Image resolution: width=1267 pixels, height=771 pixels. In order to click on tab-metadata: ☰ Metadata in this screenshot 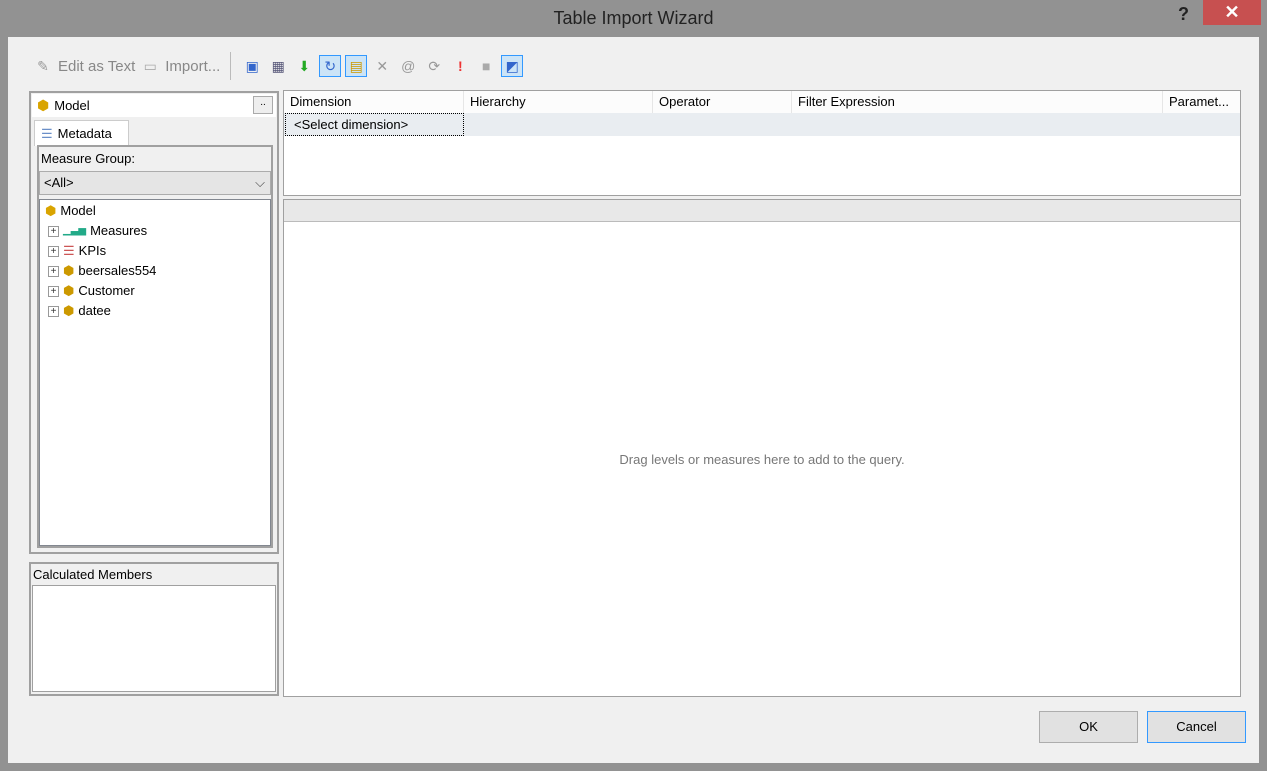, I will do `click(81, 133)`.